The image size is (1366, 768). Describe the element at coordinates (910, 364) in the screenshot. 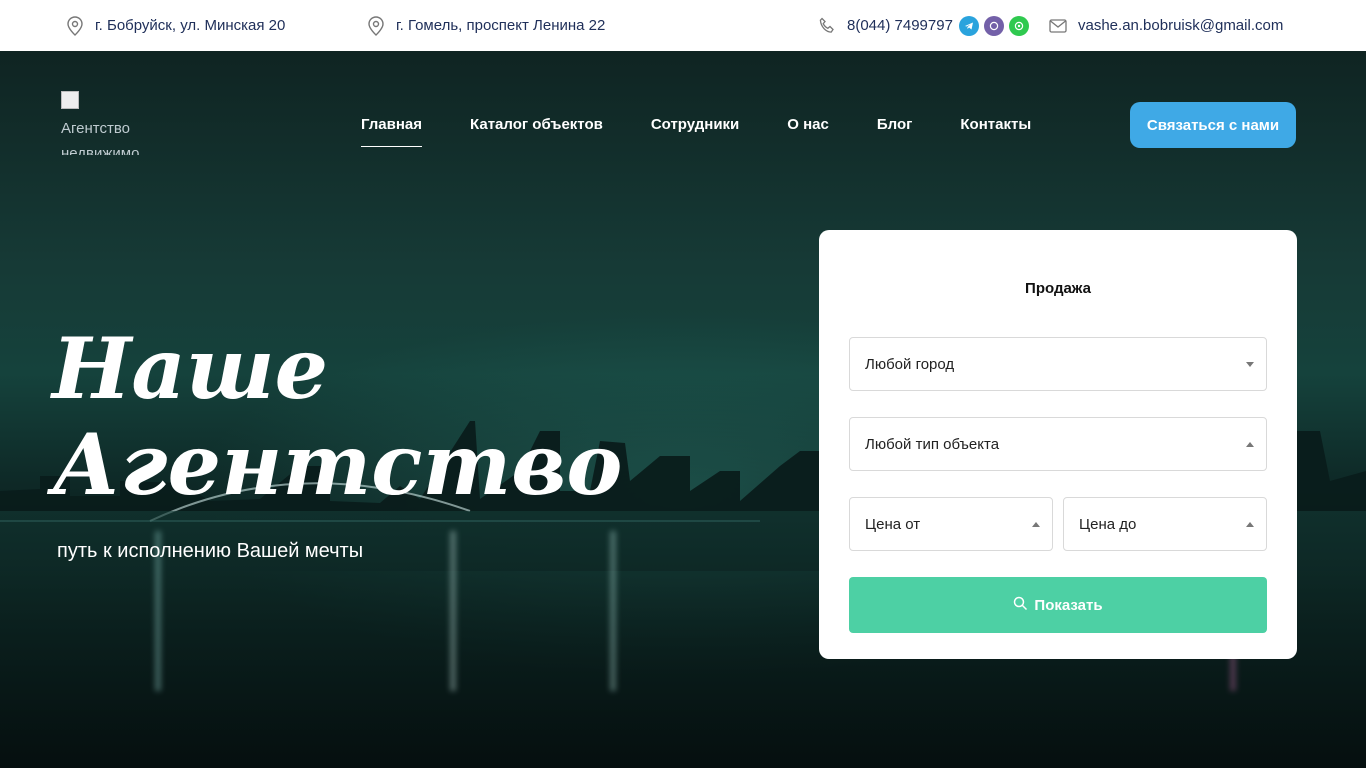

I see `city-select-value: Любой город` at that location.